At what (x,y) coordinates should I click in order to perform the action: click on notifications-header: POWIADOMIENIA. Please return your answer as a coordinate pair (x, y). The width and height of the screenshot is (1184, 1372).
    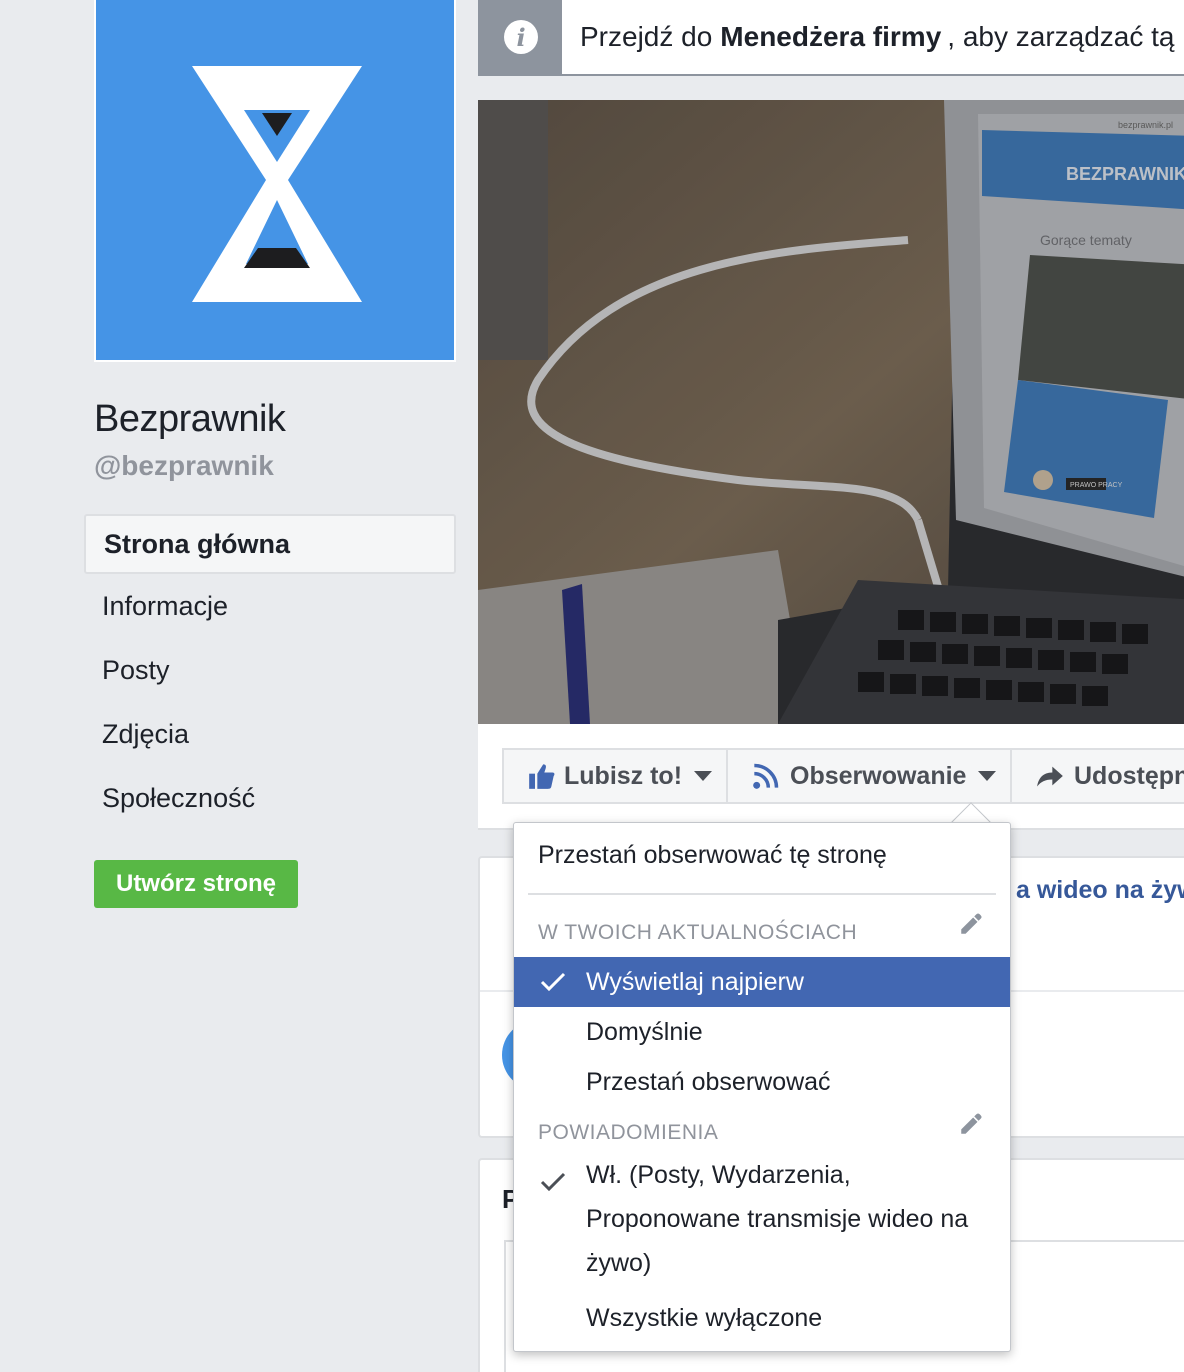
    Looking at the image, I should click on (628, 1132).